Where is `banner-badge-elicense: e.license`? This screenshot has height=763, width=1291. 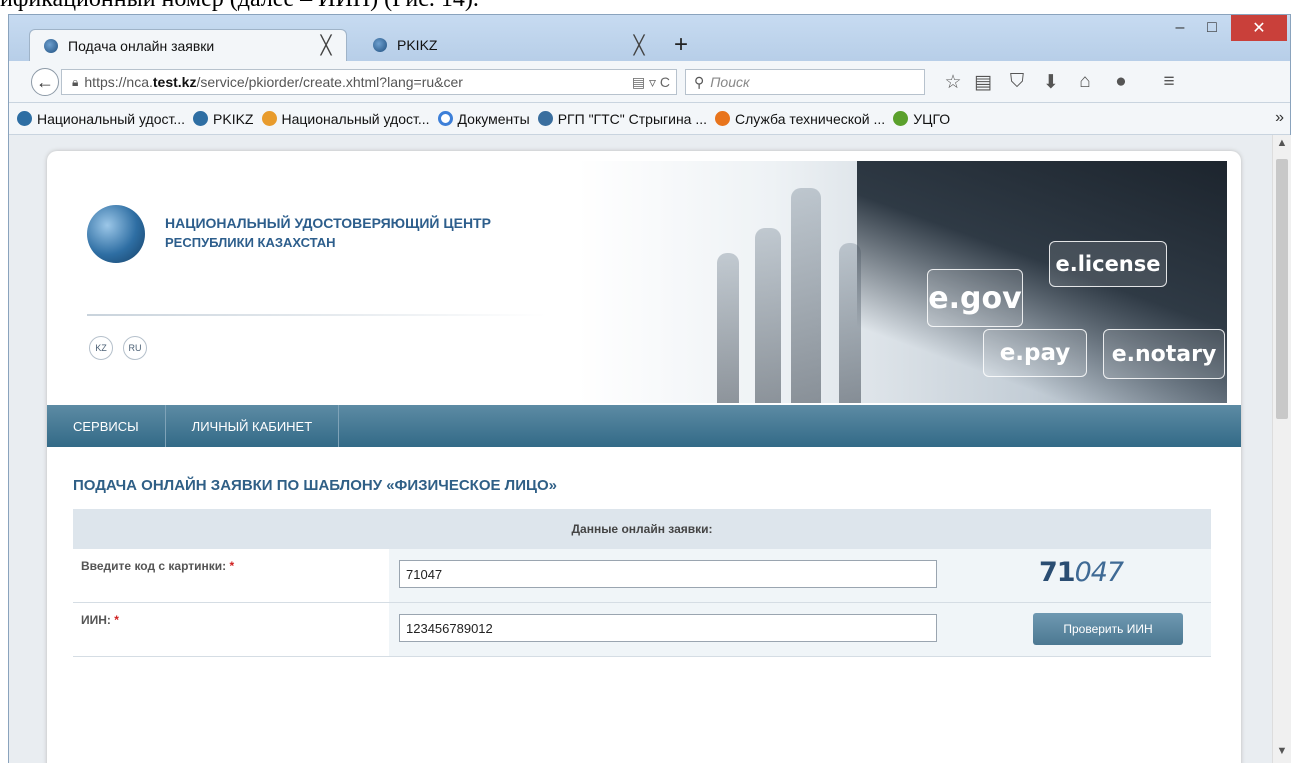
banner-badge-elicense: e.license is located at coordinates (1108, 264).